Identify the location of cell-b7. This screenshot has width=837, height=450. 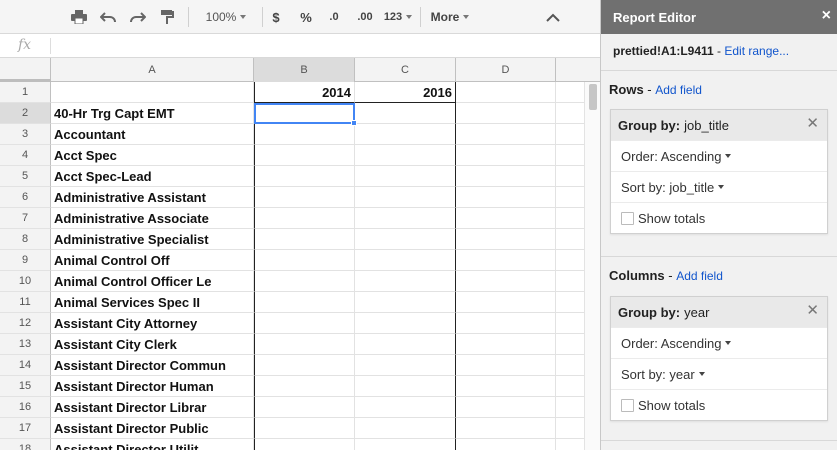
(304, 218).